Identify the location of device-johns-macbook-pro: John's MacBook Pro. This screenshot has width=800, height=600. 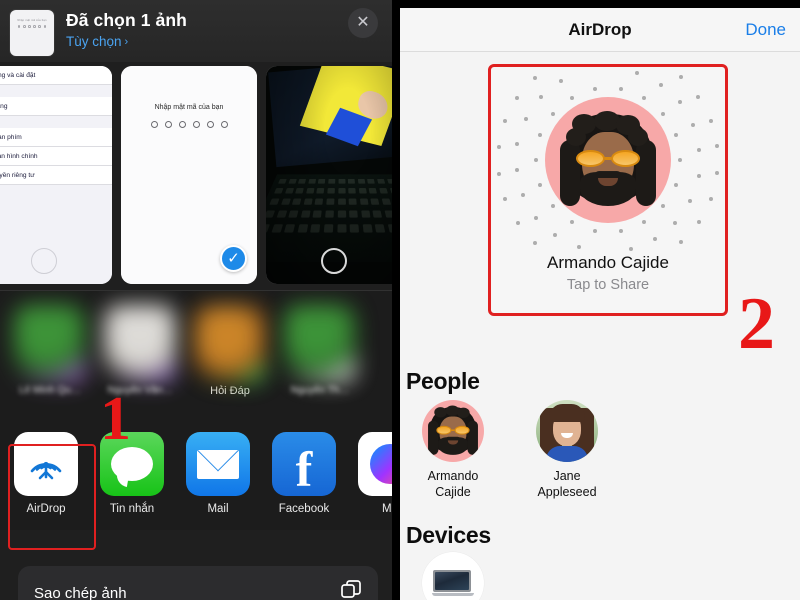
(453, 576).